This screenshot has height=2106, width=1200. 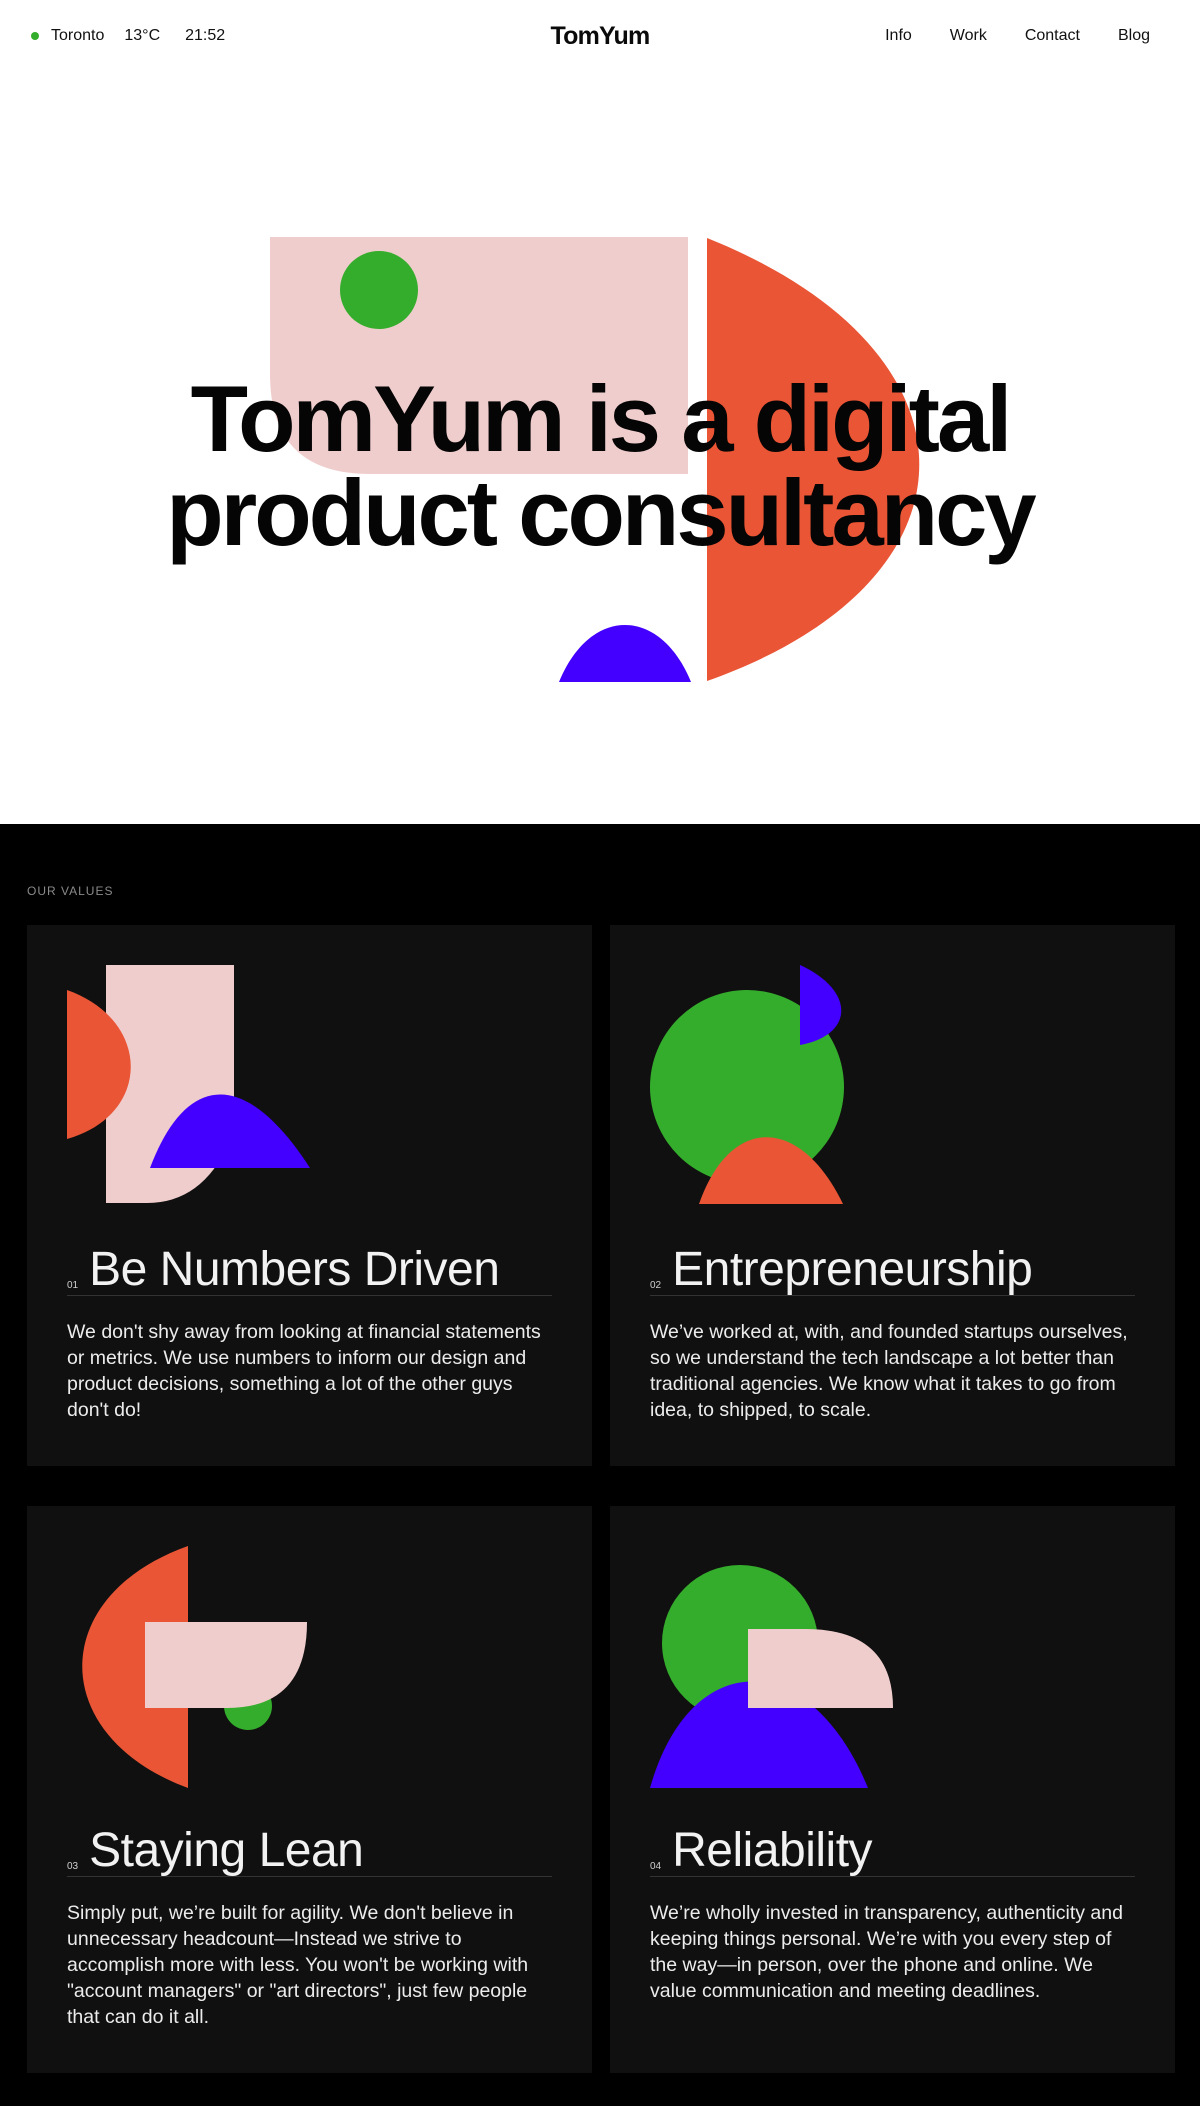 I want to click on hero-blue-dome, so click(x=625, y=653).